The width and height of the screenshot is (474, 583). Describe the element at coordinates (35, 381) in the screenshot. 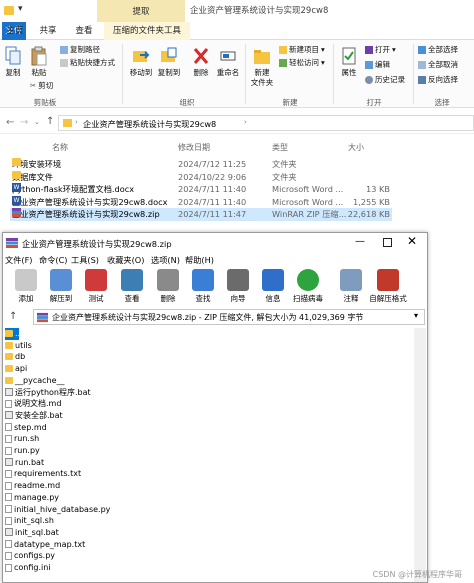

I see `archive-entry: __pycache__` at that location.